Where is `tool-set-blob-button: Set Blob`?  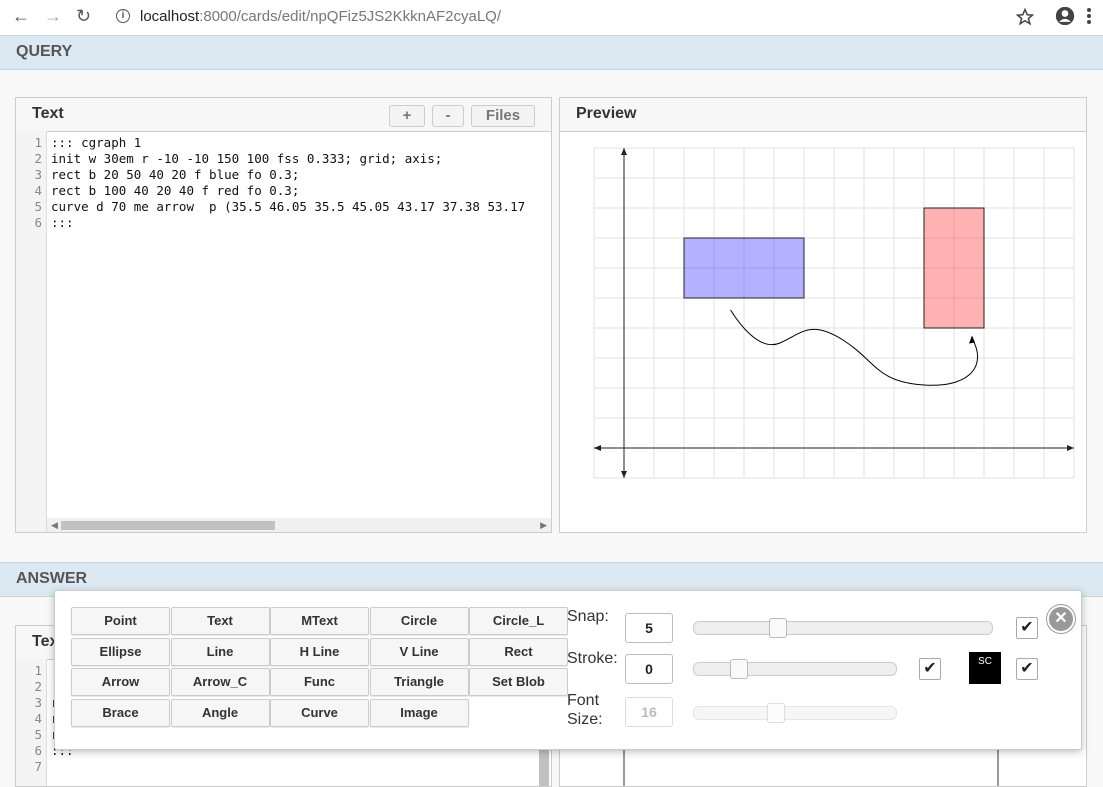 tool-set-blob-button: Set Blob is located at coordinates (518, 682).